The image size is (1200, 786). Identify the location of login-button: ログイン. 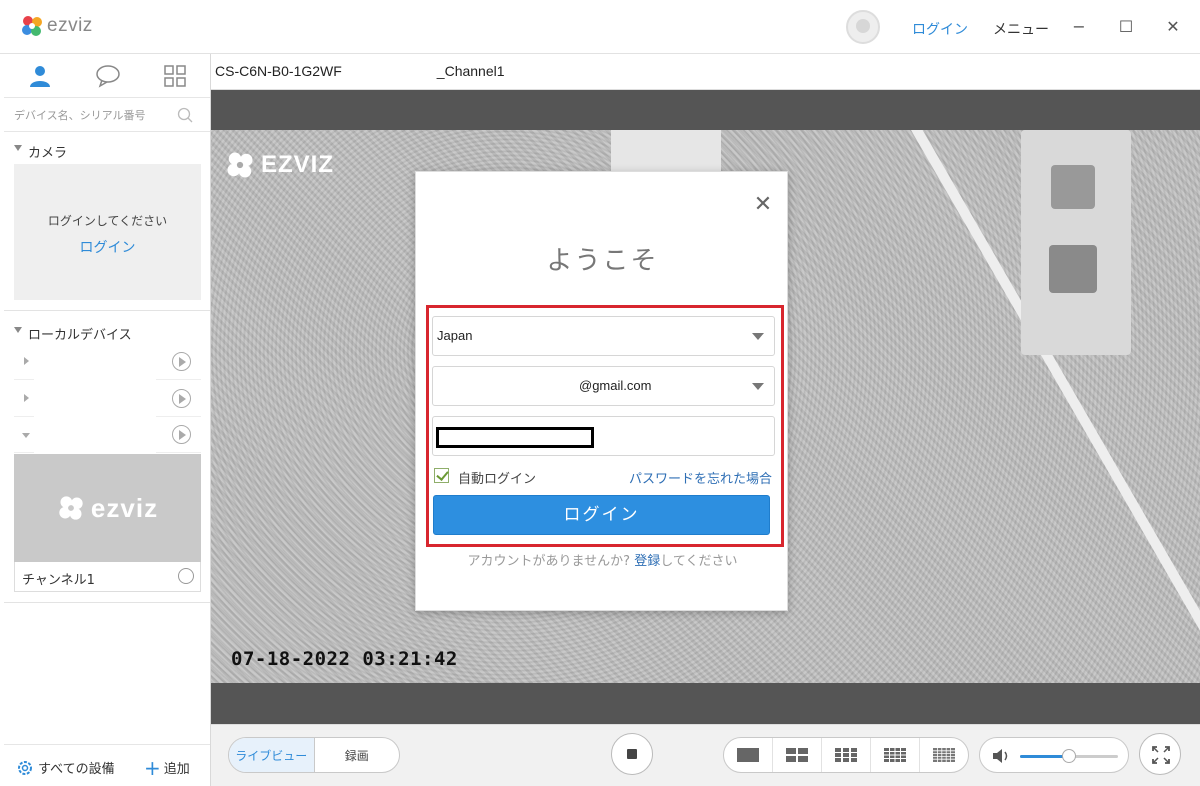
(601, 515).